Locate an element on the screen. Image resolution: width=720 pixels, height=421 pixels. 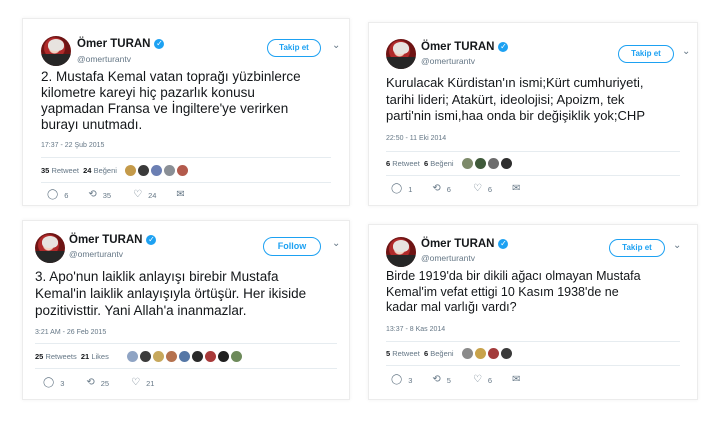
tweet-stats: 6 Retweet 6 Beğeni is located at coordinates (449, 163).